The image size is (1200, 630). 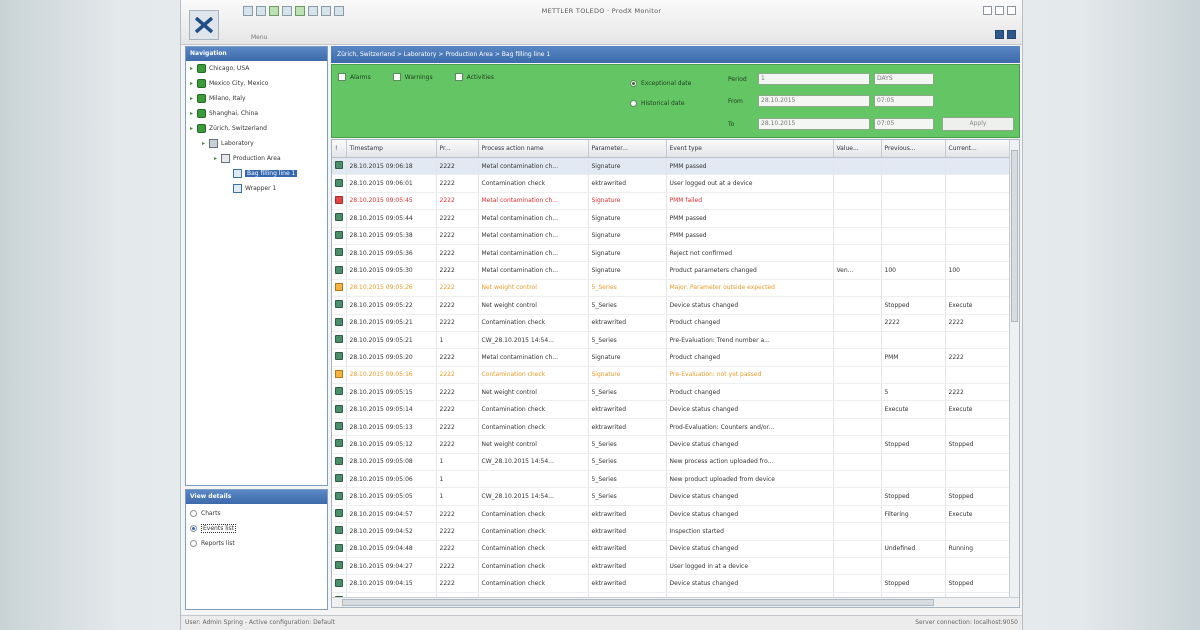 I want to click on filter-checkbox: Alarms, so click(x=354, y=77).